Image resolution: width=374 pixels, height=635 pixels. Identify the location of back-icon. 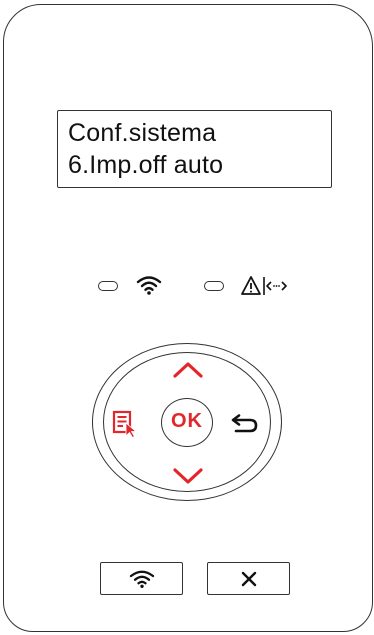
(244, 423).